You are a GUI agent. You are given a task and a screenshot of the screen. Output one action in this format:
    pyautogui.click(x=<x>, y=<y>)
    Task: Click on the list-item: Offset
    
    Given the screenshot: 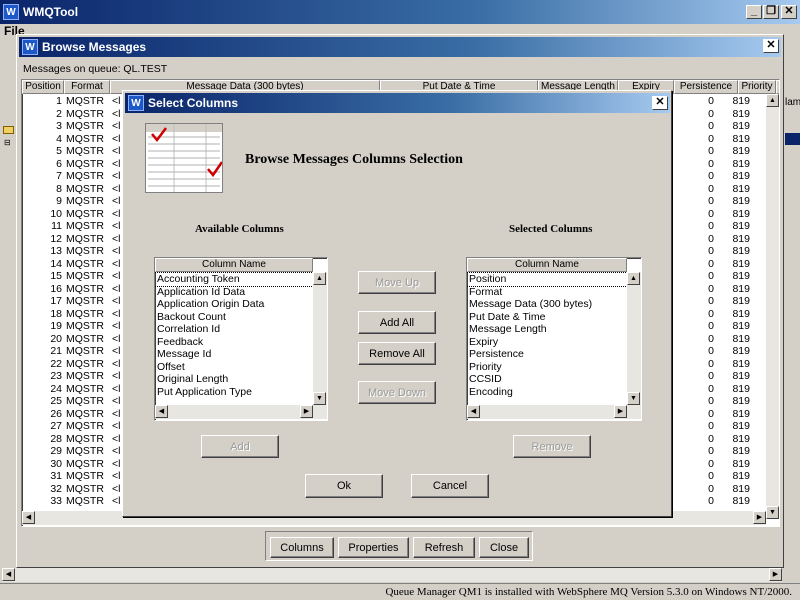 What is the action you would take?
    pyautogui.click(x=234, y=367)
    